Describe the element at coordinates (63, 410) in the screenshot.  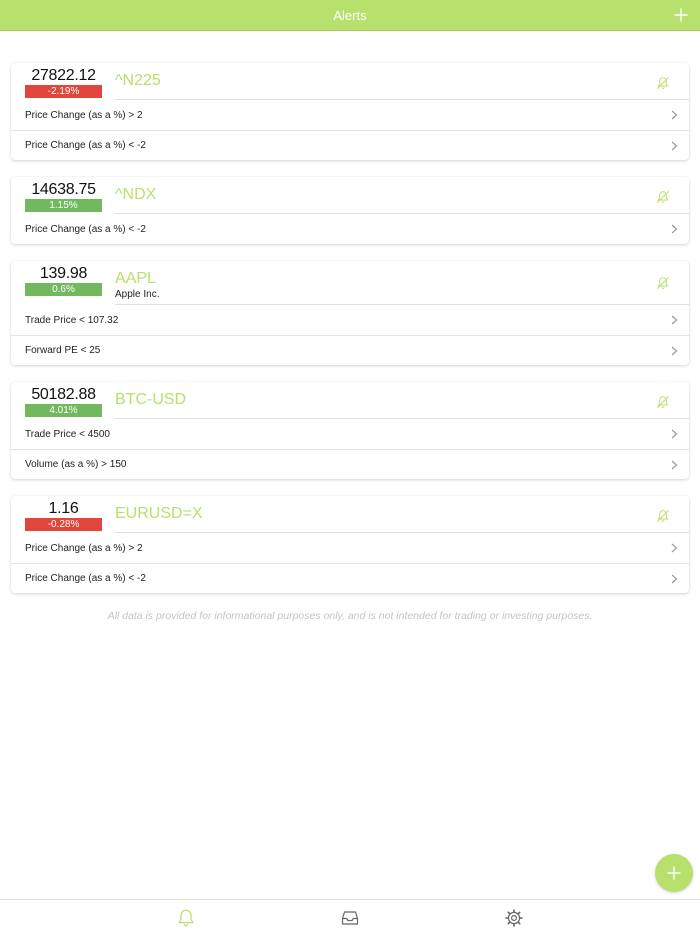
I see `change-badge: 4.01%` at that location.